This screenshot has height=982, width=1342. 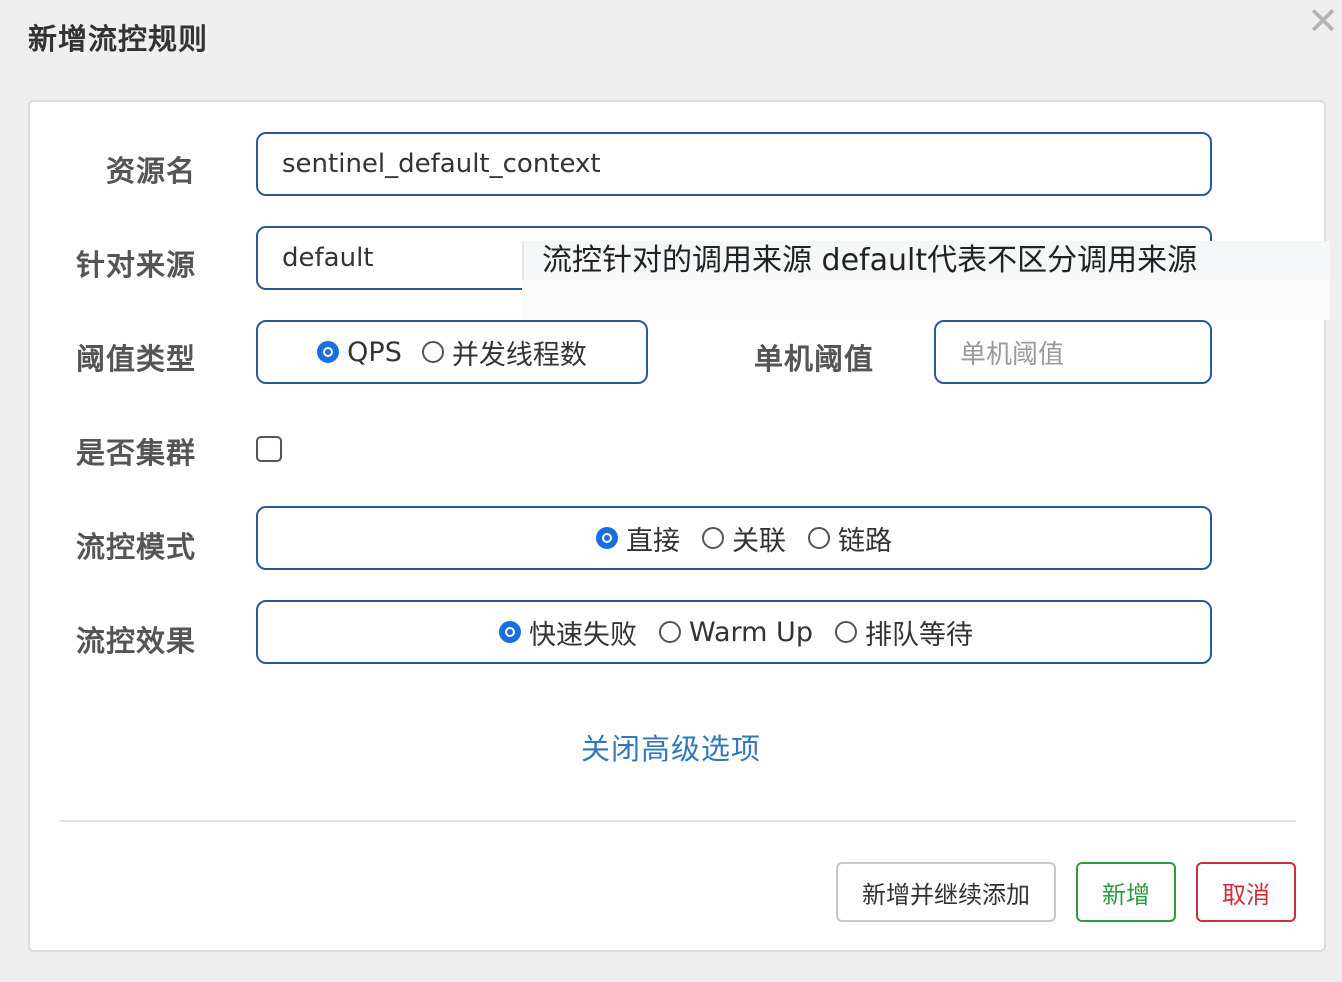 What do you see at coordinates (1246, 892) in the screenshot?
I see `cancel-button: 取消` at bounding box center [1246, 892].